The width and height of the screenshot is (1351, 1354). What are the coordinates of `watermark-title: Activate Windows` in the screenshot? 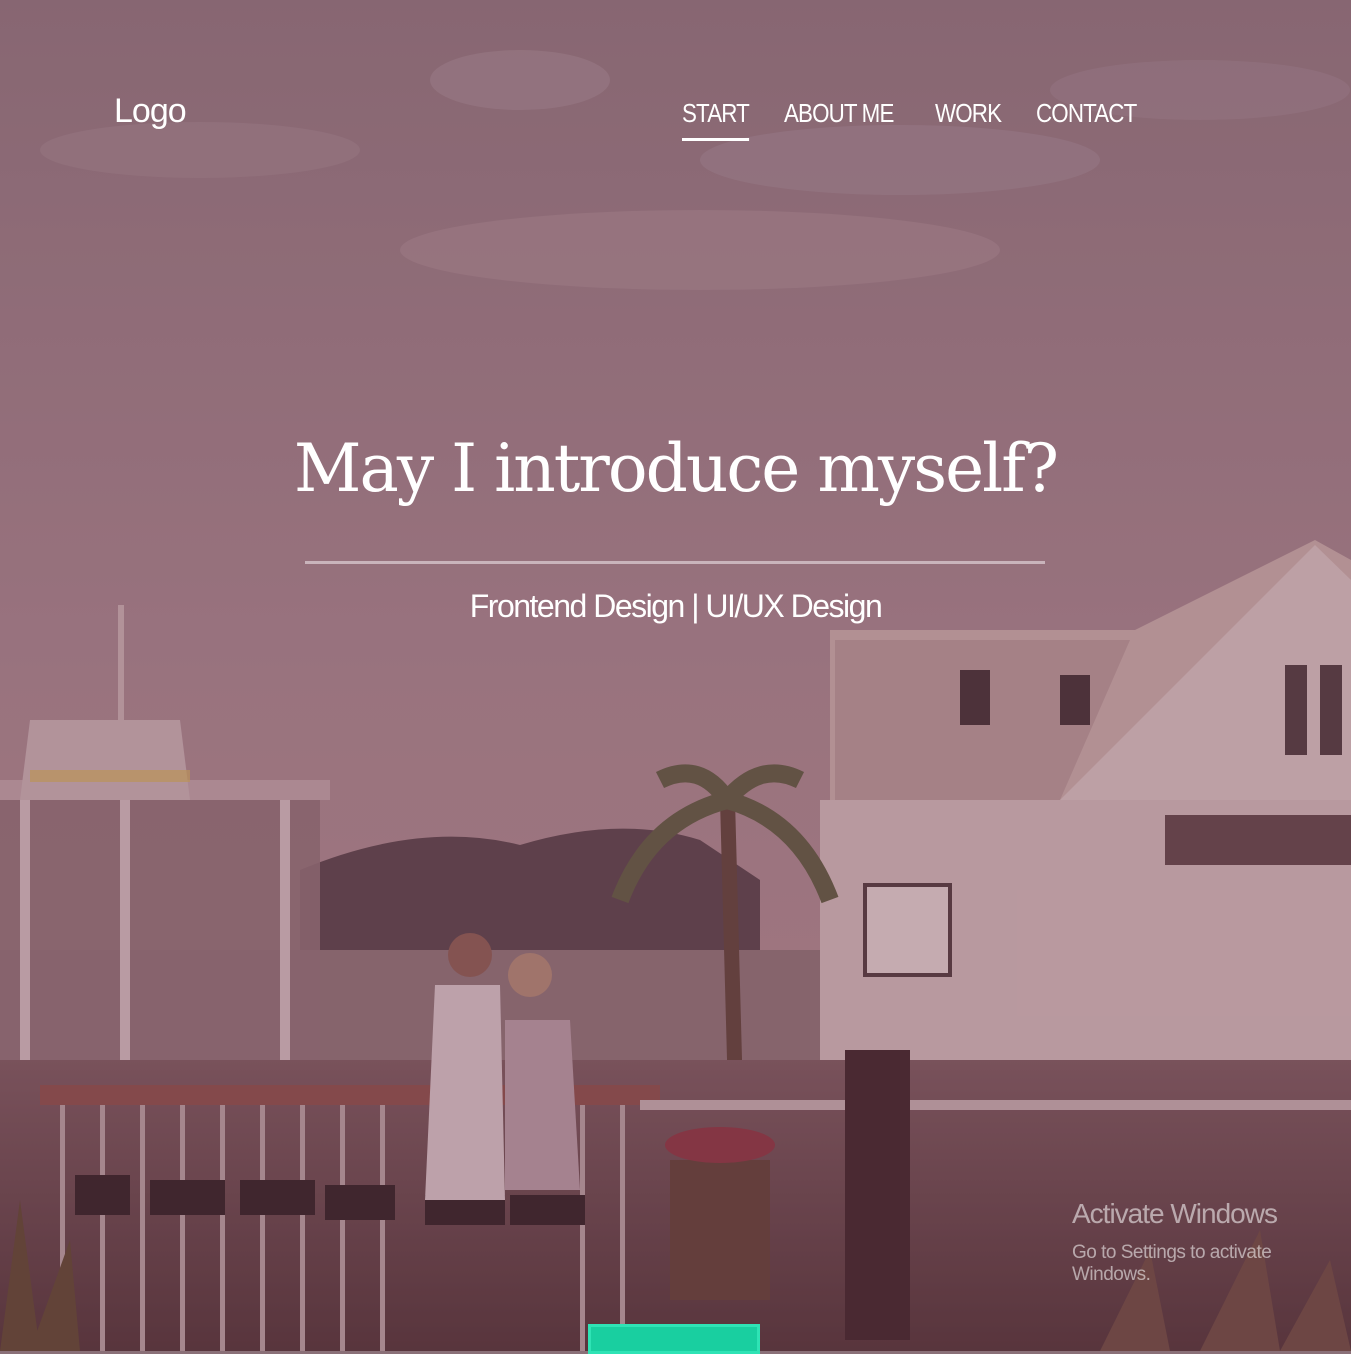 It's located at (1175, 1213).